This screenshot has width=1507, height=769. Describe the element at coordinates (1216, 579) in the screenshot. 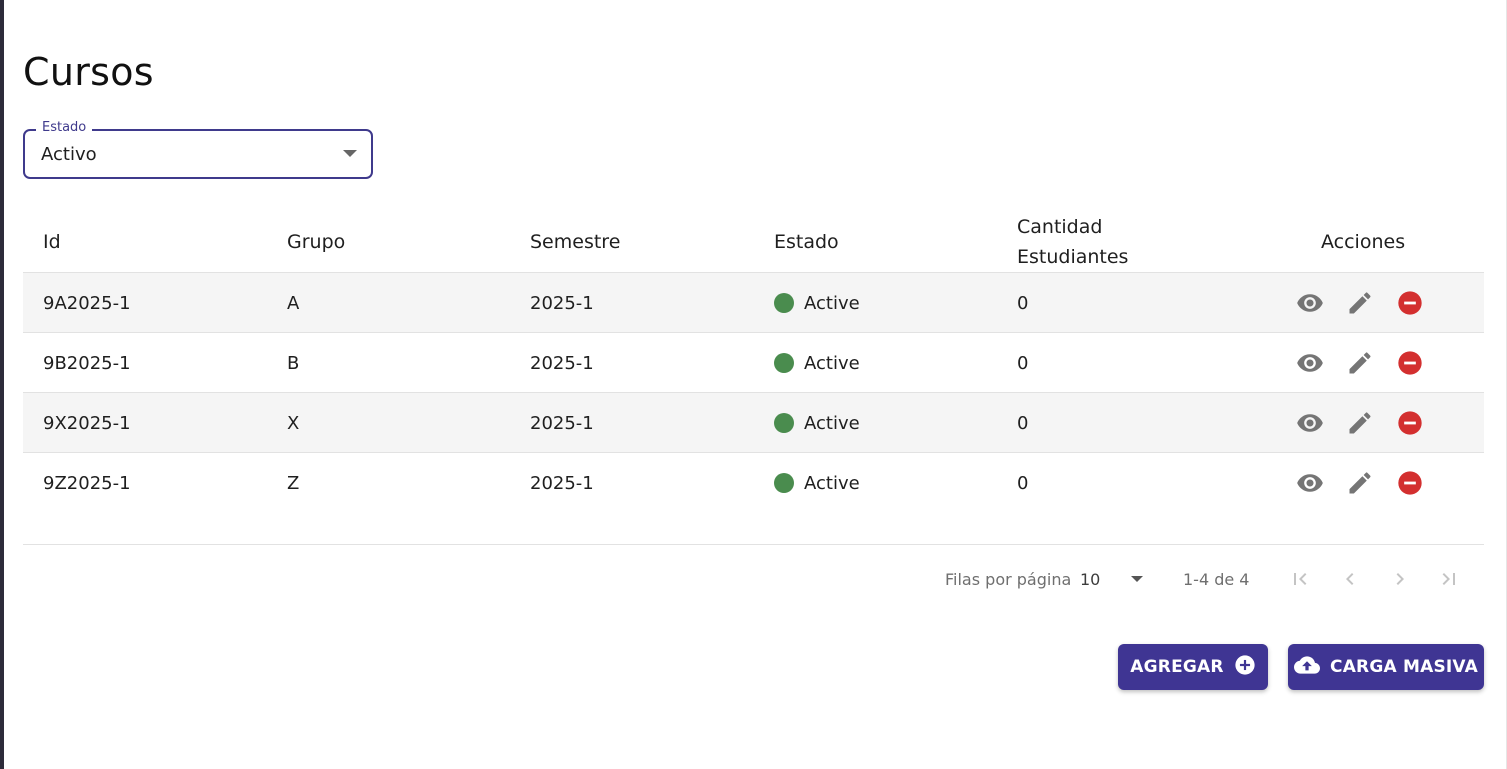

I see `pagination-range: 1-4 de 4` at that location.